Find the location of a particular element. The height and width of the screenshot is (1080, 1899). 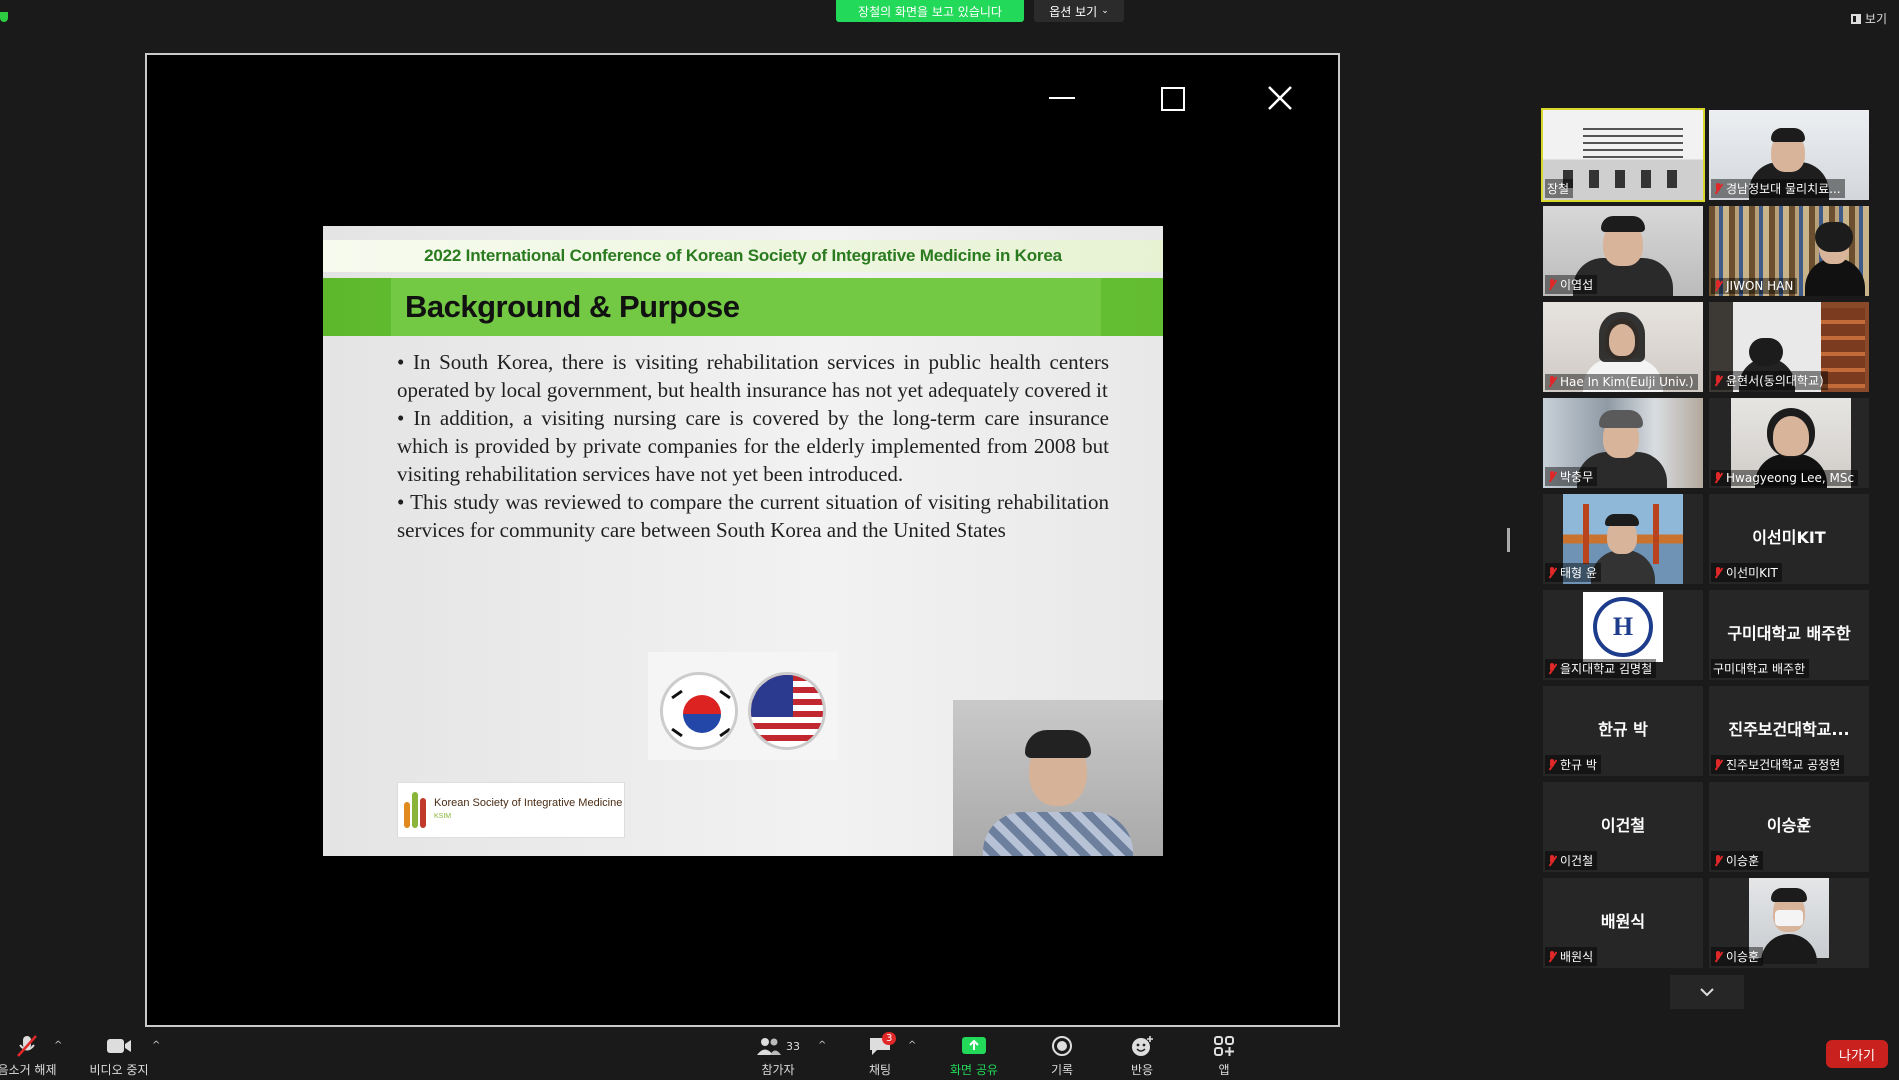

participant-tile: 이선미KIT 이선미KIT is located at coordinates (1789, 539).